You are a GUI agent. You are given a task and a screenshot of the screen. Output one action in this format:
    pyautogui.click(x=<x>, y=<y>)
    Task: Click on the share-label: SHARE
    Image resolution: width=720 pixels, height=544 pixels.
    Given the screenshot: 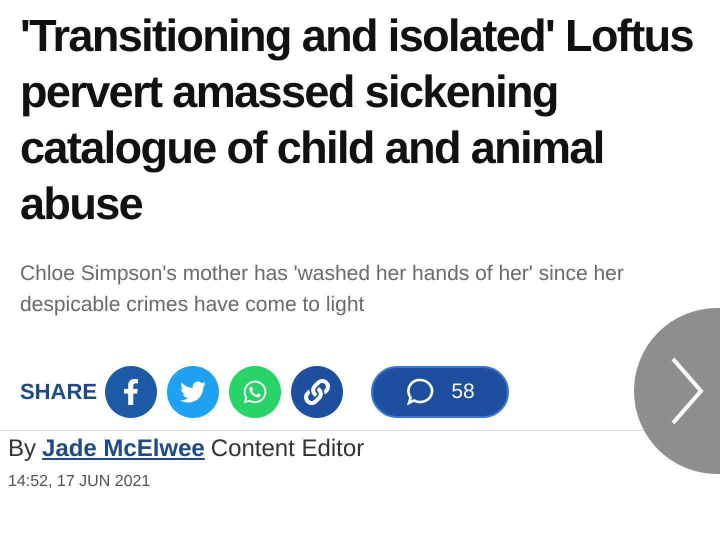 What is the action you would take?
    pyautogui.click(x=59, y=392)
    